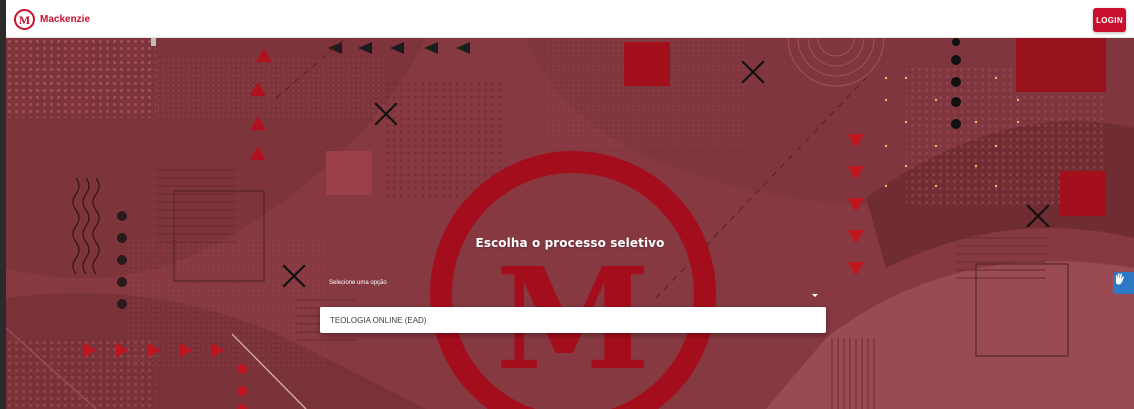 The height and width of the screenshot is (409, 1134). What do you see at coordinates (570, 243) in the screenshot?
I see `page-title: Escolha o processo seletivo` at bounding box center [570, 243].